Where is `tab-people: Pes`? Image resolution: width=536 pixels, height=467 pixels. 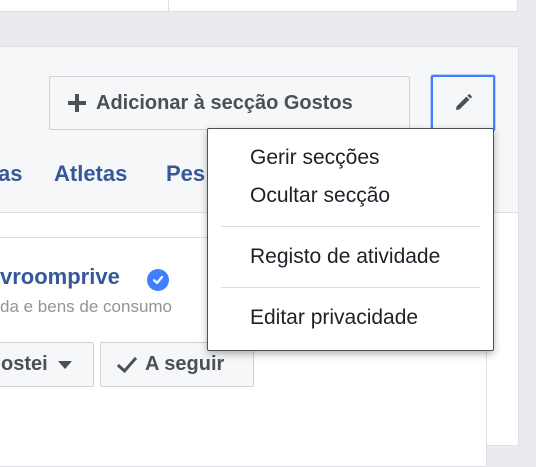
tab-people: Pes is located at coordinates (185, 174).